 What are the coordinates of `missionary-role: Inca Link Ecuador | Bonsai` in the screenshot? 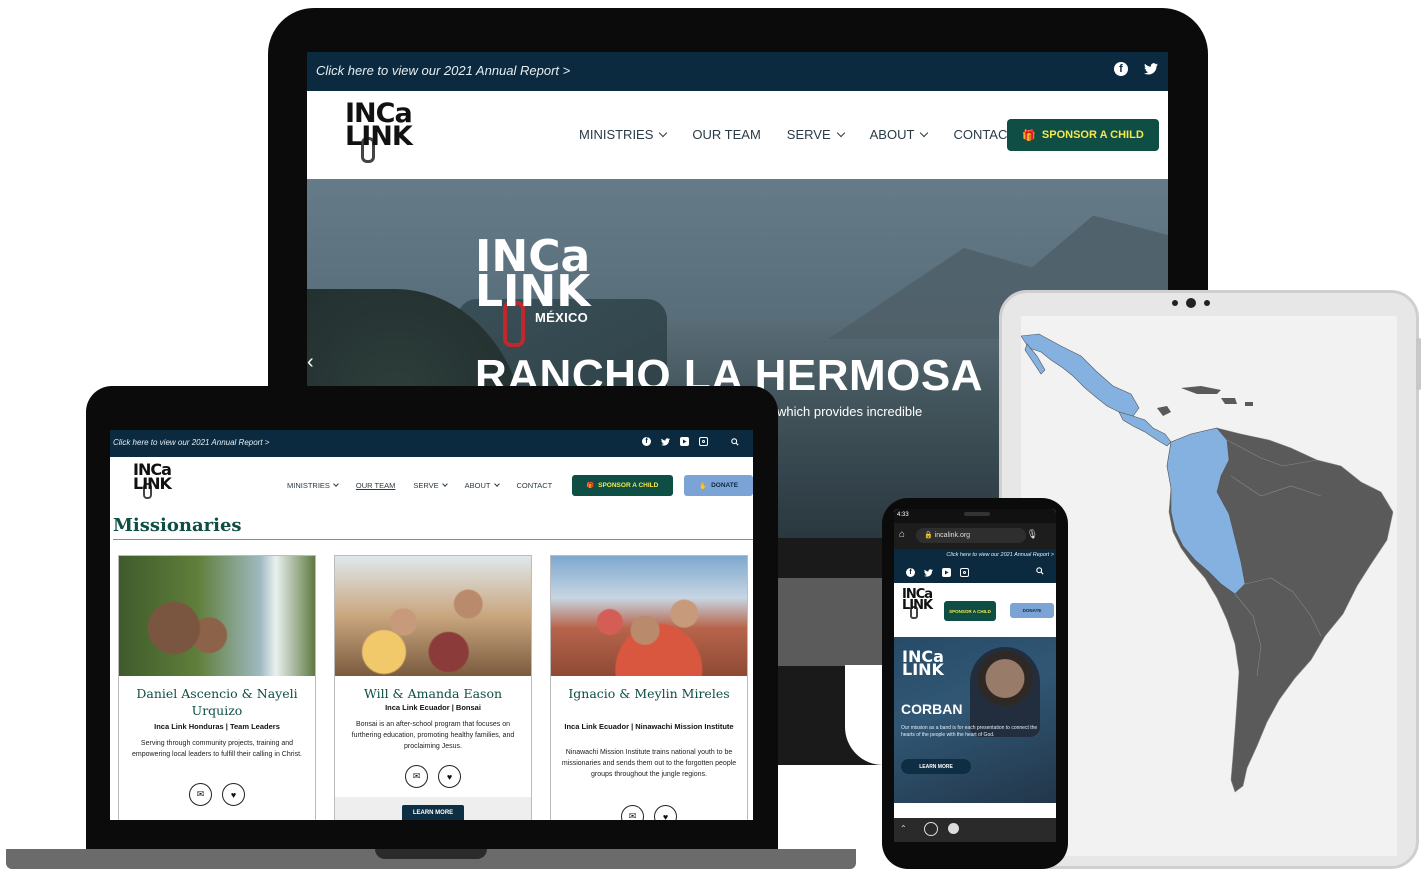 It's located at (433, 707).